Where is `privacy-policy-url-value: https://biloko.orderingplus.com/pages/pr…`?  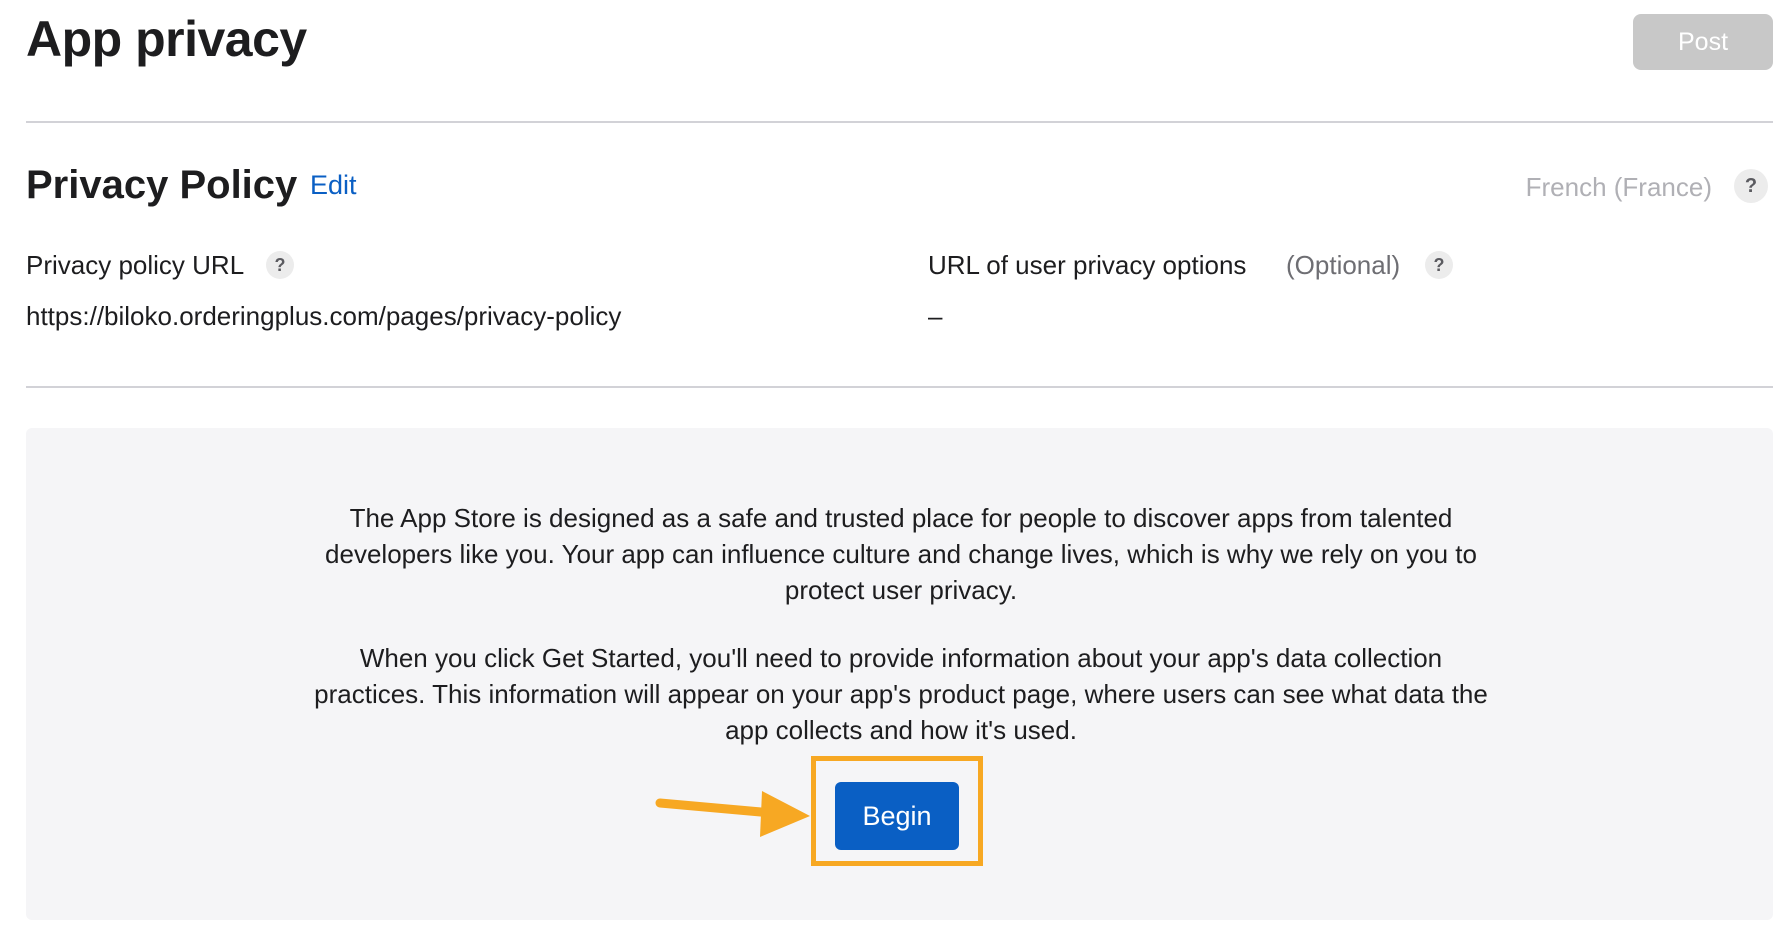 privacy-policy-url-value: https://biloko.orderingplus.com/pages/pr… is located at coordinates (324, 316).